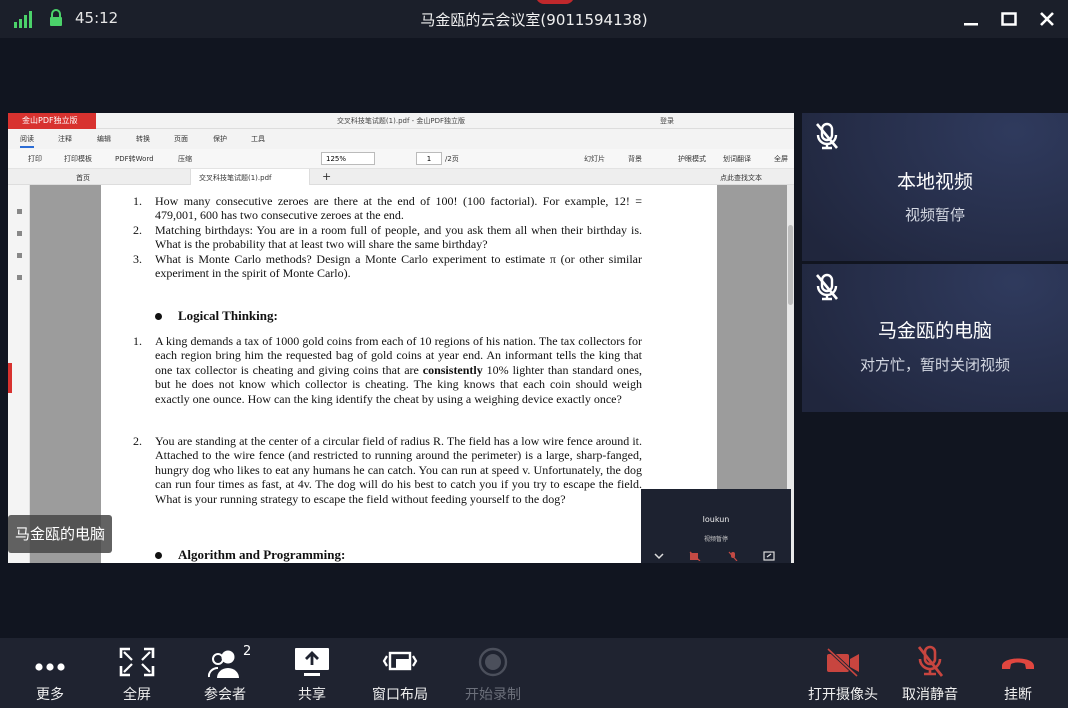  What do you see at coordinates (104, 139) in the screenshot?
I see `menu-edit: 编辑` at bounding box center [104, 139].